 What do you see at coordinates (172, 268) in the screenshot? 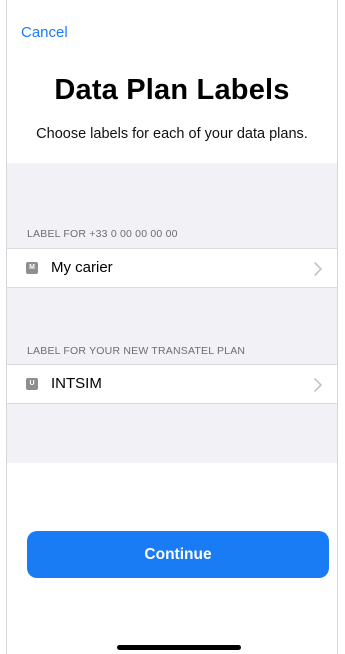
I see `plan-label-row-primary: M My carier` at bounding box center [172, 268].